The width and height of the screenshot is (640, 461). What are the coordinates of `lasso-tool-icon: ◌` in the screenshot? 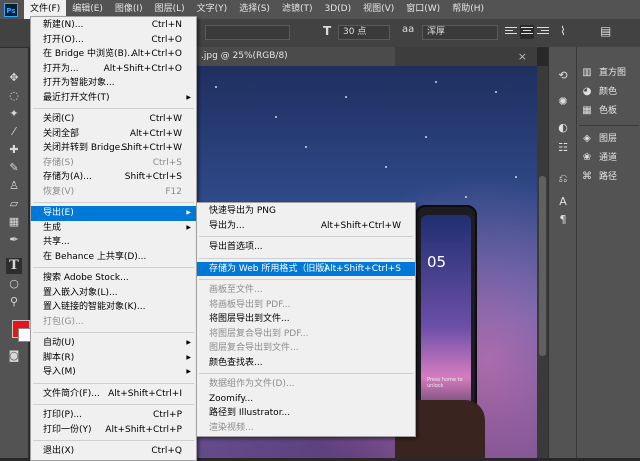 It's located at (14, 96).